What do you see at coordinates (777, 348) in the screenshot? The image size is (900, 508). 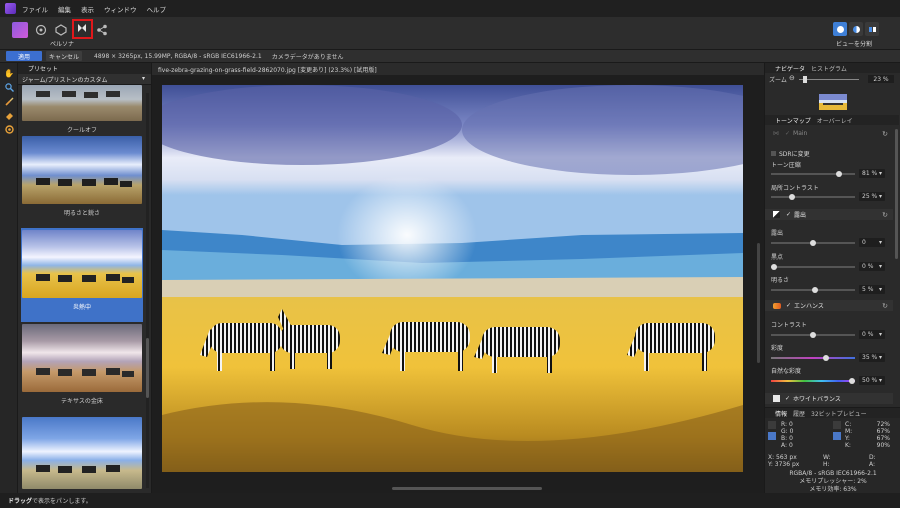 I see `saturation-label: 彩度` at bounding box center [777, 348].